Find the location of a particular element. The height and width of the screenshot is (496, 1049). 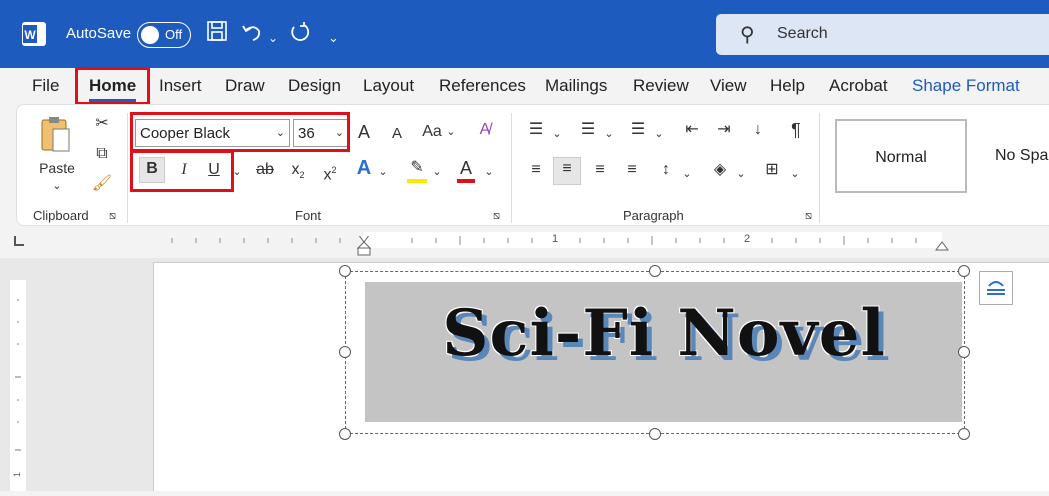

vertical-ruler: 1 is located at coordinates (18, 385).